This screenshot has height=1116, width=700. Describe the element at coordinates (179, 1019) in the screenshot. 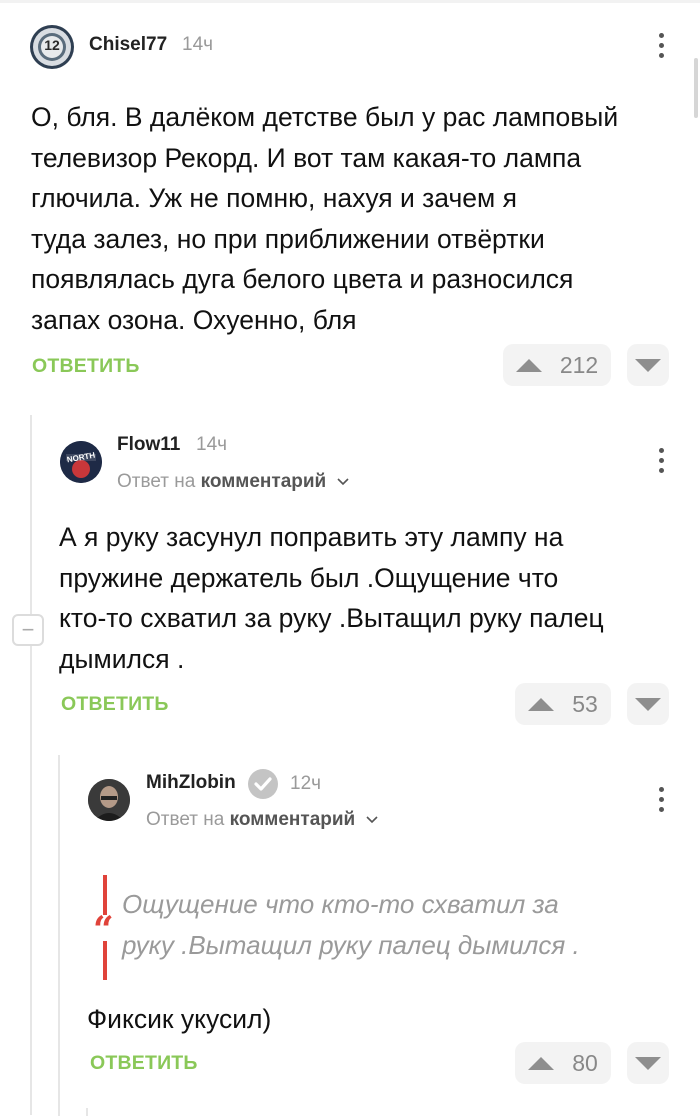

I see `comment-text: Фиксик укусил)` at that location.